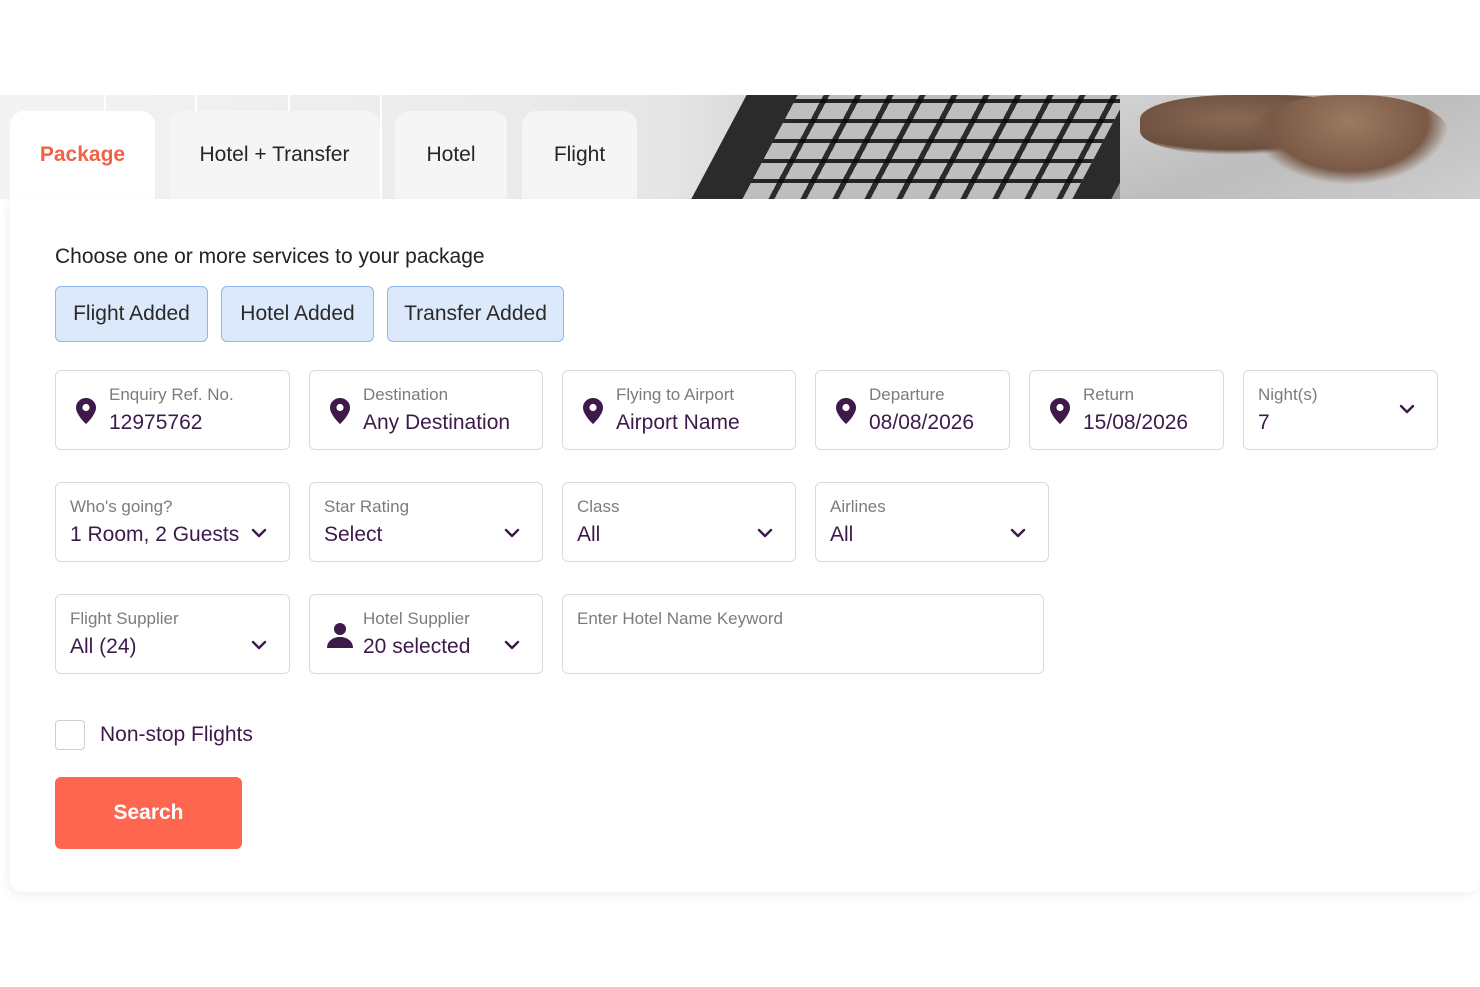 This screenshot has height=987, width=1480. Describe the element at coordinates (155, 534) in the screenshot. I see `field-value: 1 Room, 2 Guests` at that location.